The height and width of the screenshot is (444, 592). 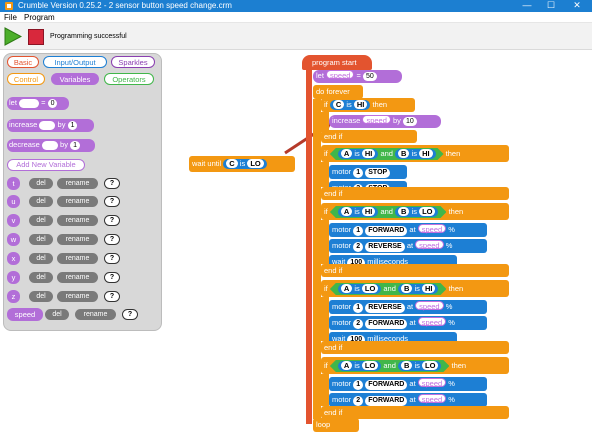 I want to click on equals-label: =, so click(x=358, y=75).